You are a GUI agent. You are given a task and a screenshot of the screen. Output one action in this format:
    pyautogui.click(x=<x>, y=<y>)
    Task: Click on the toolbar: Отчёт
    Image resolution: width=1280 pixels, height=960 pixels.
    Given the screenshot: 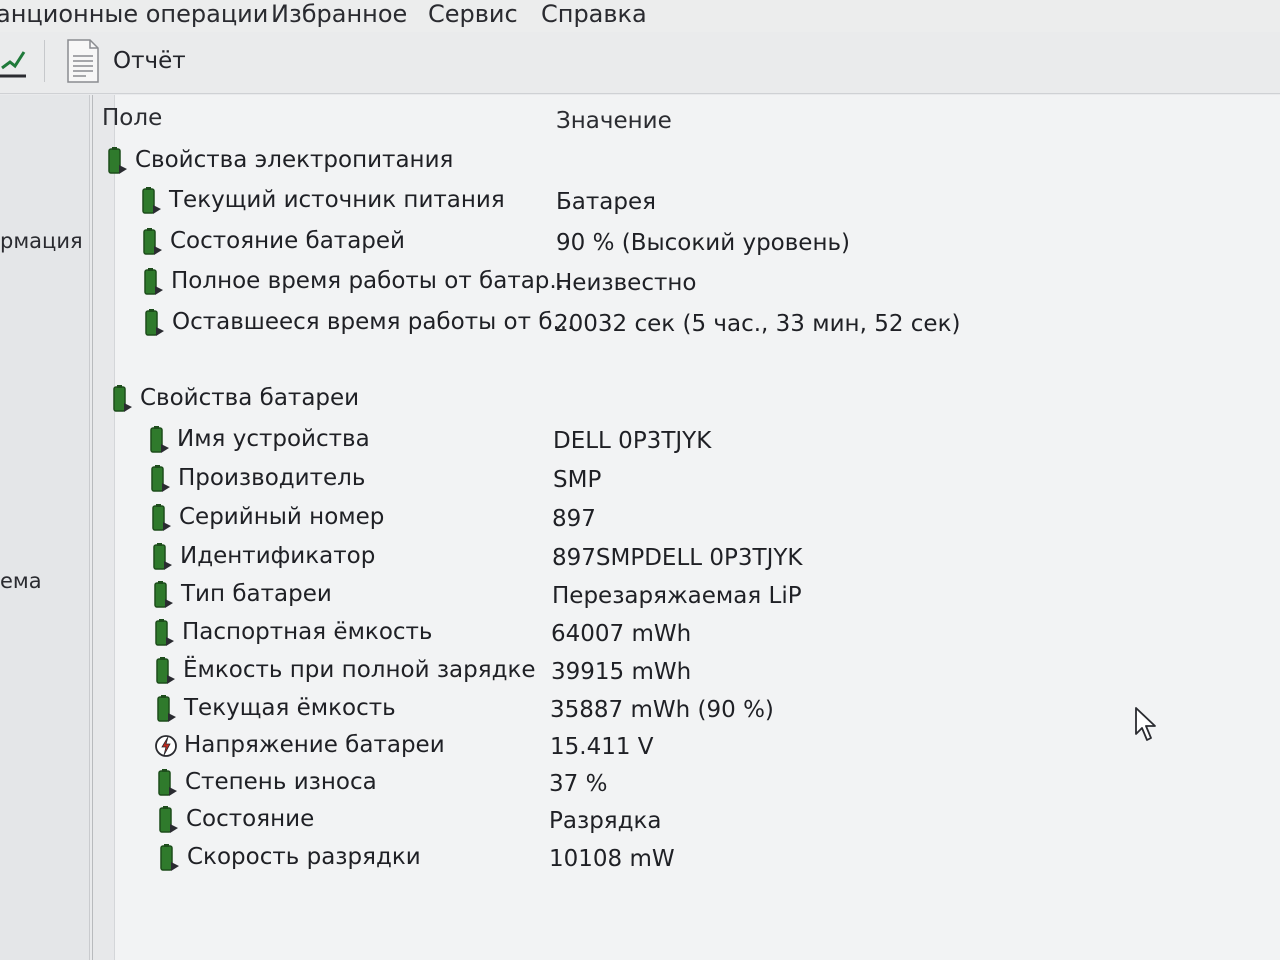 What is the action you would take?
    pyautogui.click(x=640, y=63)
    